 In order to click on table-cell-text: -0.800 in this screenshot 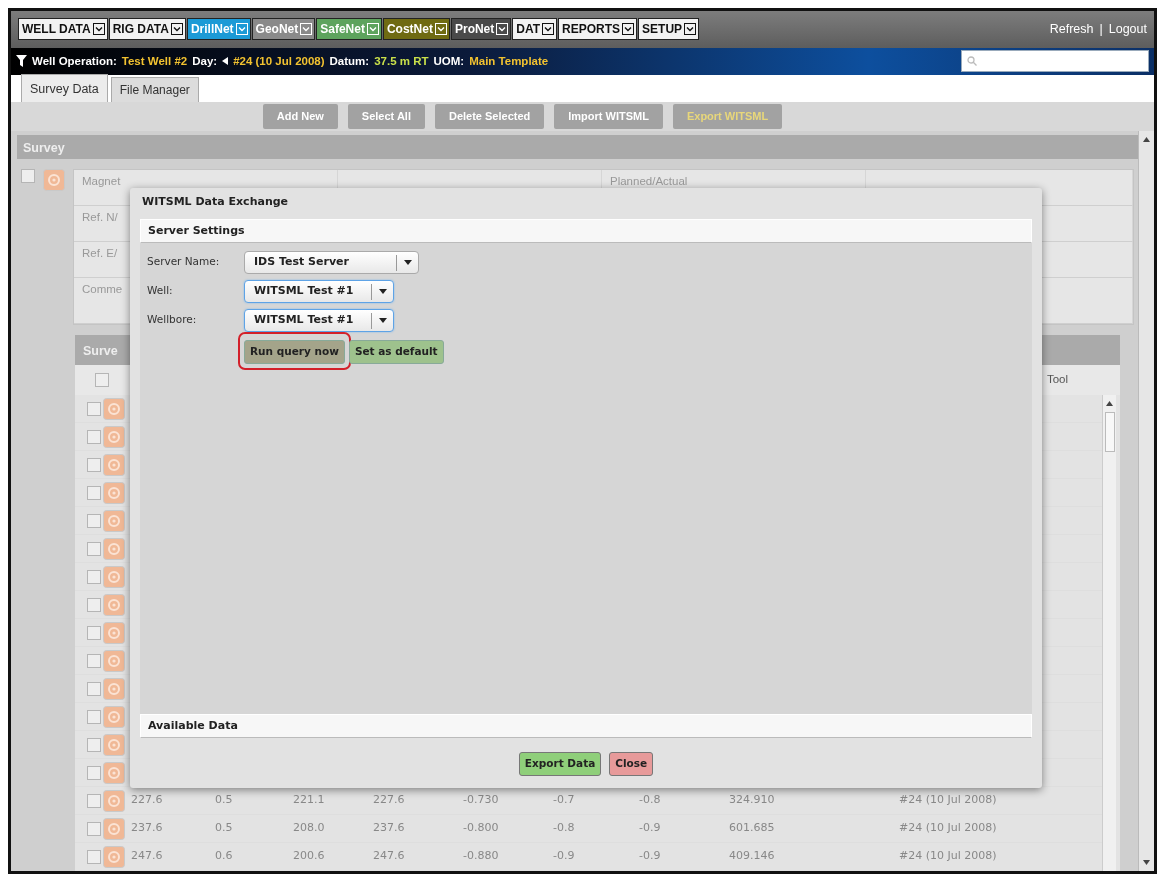, I will do `click(481, 828)`.